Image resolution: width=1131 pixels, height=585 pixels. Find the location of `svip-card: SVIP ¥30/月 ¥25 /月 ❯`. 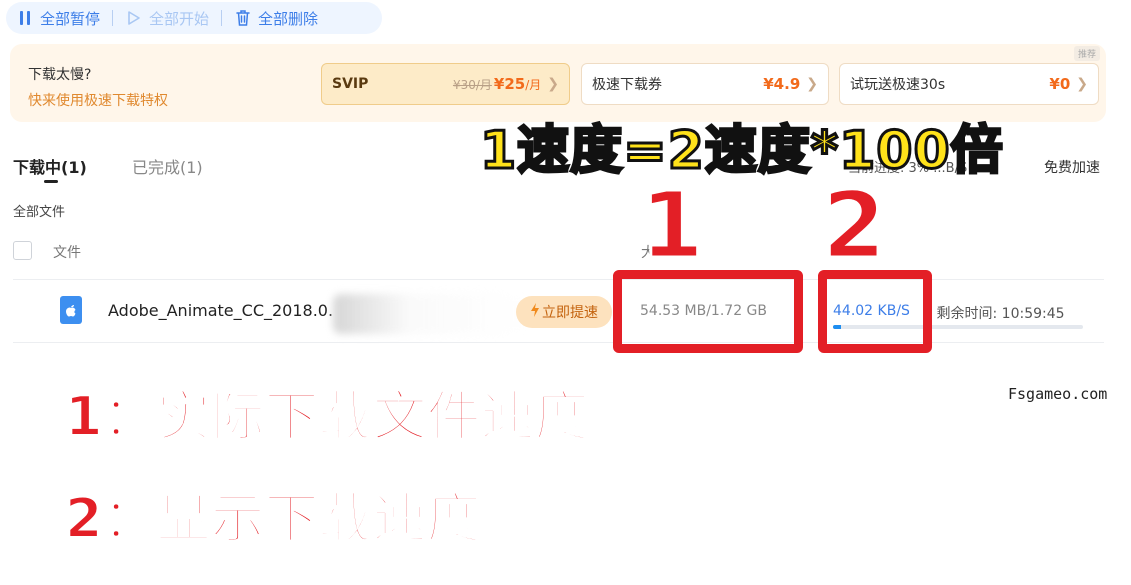

svip-card: SVIP ¥30/月 ¥25 /月 ❯ is located at coordinates (445, 84).